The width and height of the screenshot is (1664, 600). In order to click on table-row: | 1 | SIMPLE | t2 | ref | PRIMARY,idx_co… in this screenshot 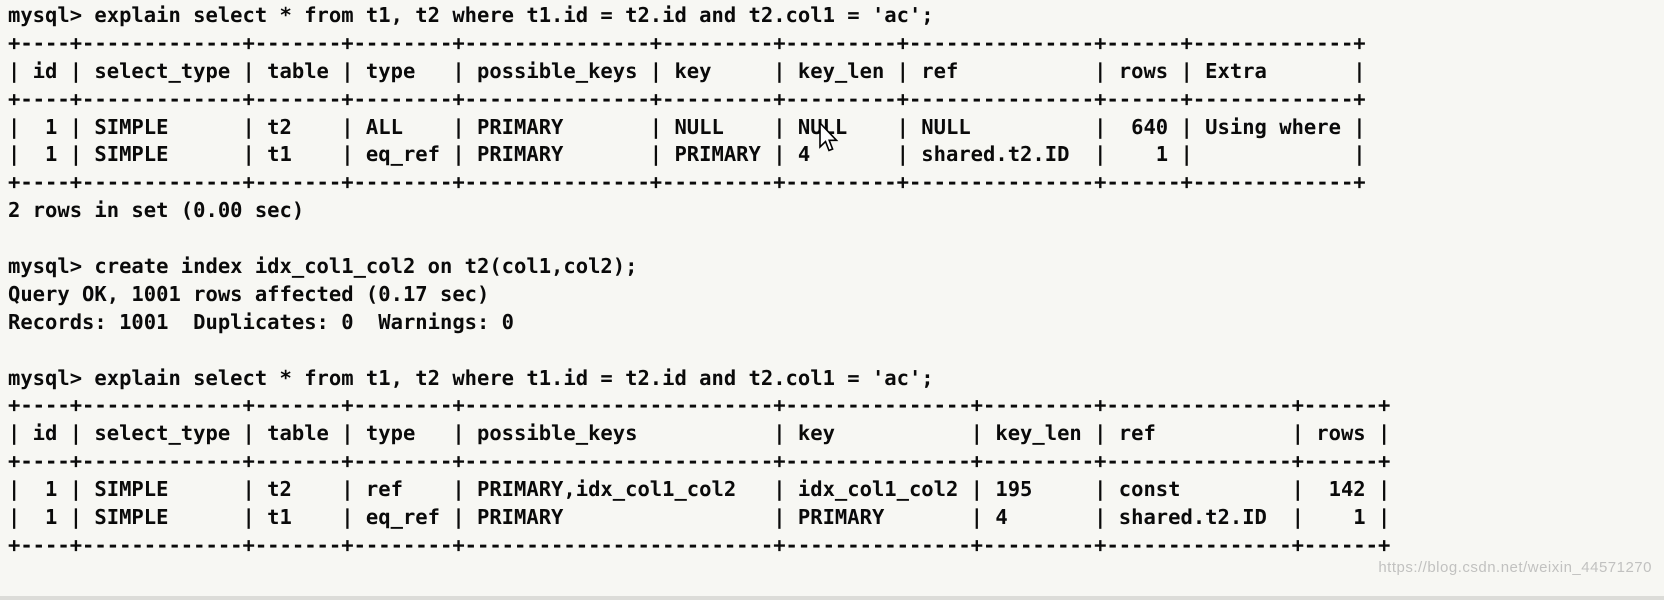, I will do `click(699, 489)`.